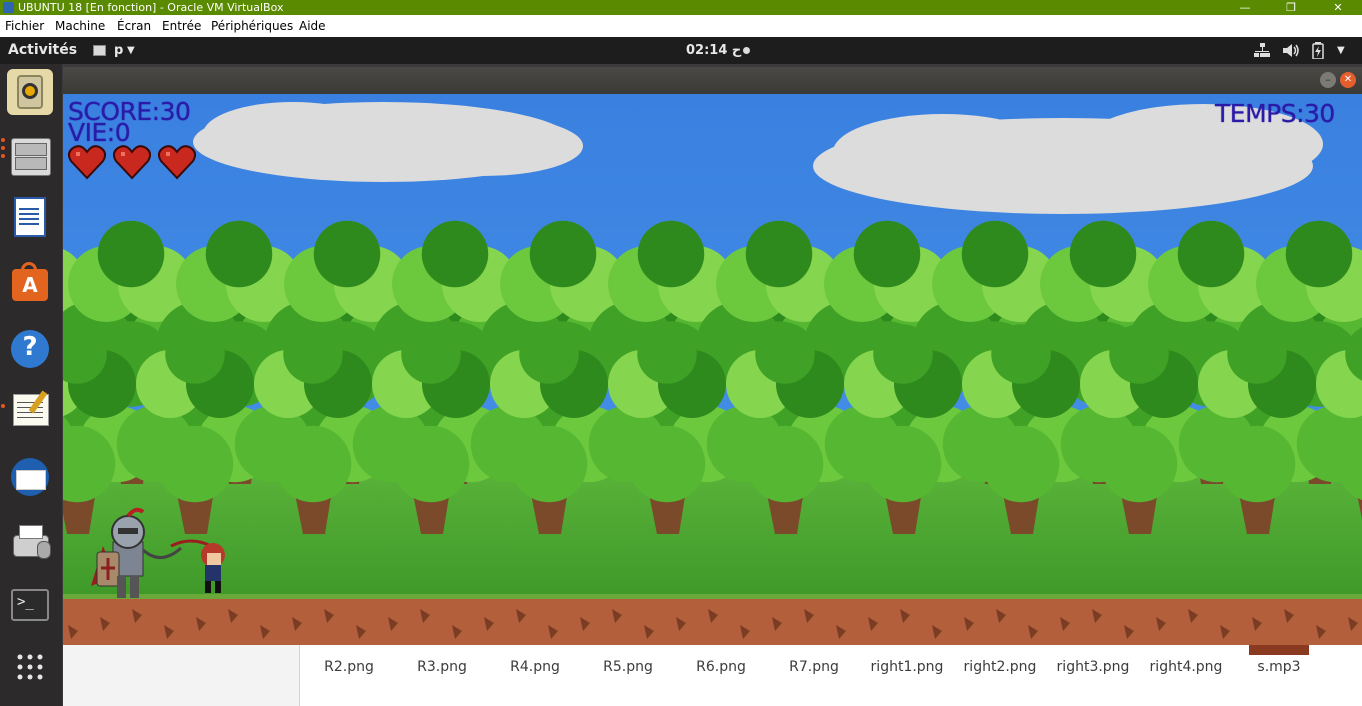 The height and width of the screenshot is (706, 1362). Describe the element at coordinates (30, 349) in the screenshot. I see `help-icon: ?` at that location.